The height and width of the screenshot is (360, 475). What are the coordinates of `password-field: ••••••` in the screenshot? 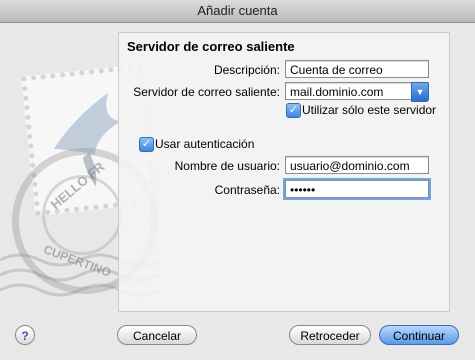 It's located at (357, 189).